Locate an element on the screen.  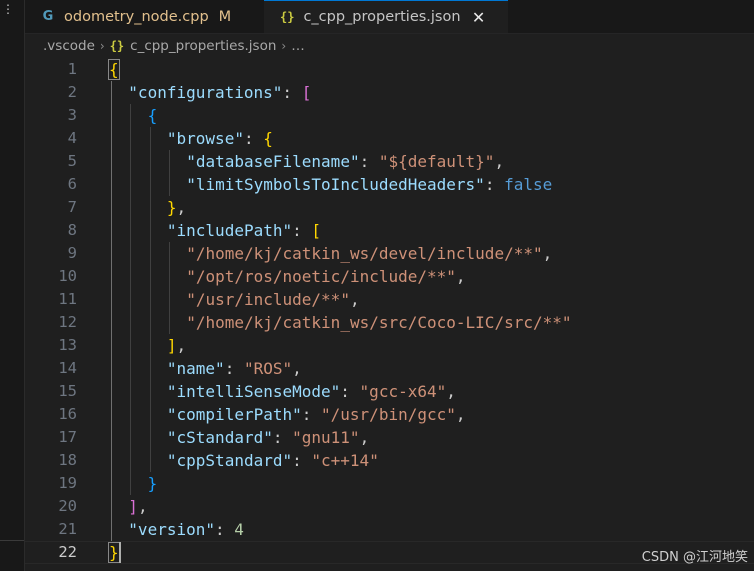
more-actions-icon: ⋮ is located at coordinates (8, 9).